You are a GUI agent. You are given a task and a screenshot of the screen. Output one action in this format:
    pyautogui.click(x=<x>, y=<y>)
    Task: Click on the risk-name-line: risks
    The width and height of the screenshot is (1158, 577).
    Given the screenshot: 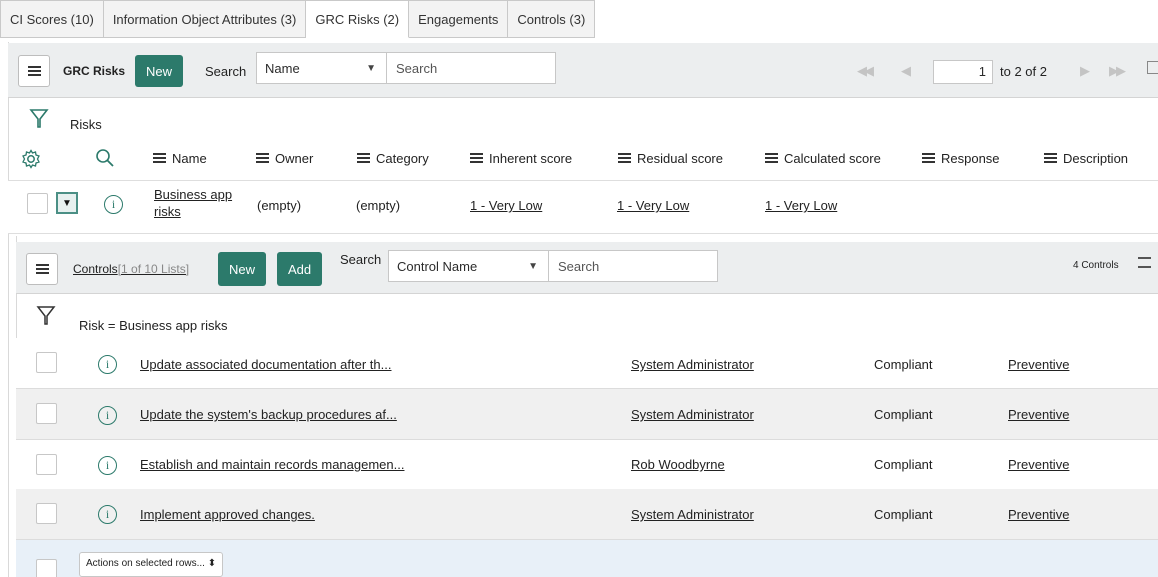 What is the action you would take?
    pyautogui.click(x=167, y=211)
    